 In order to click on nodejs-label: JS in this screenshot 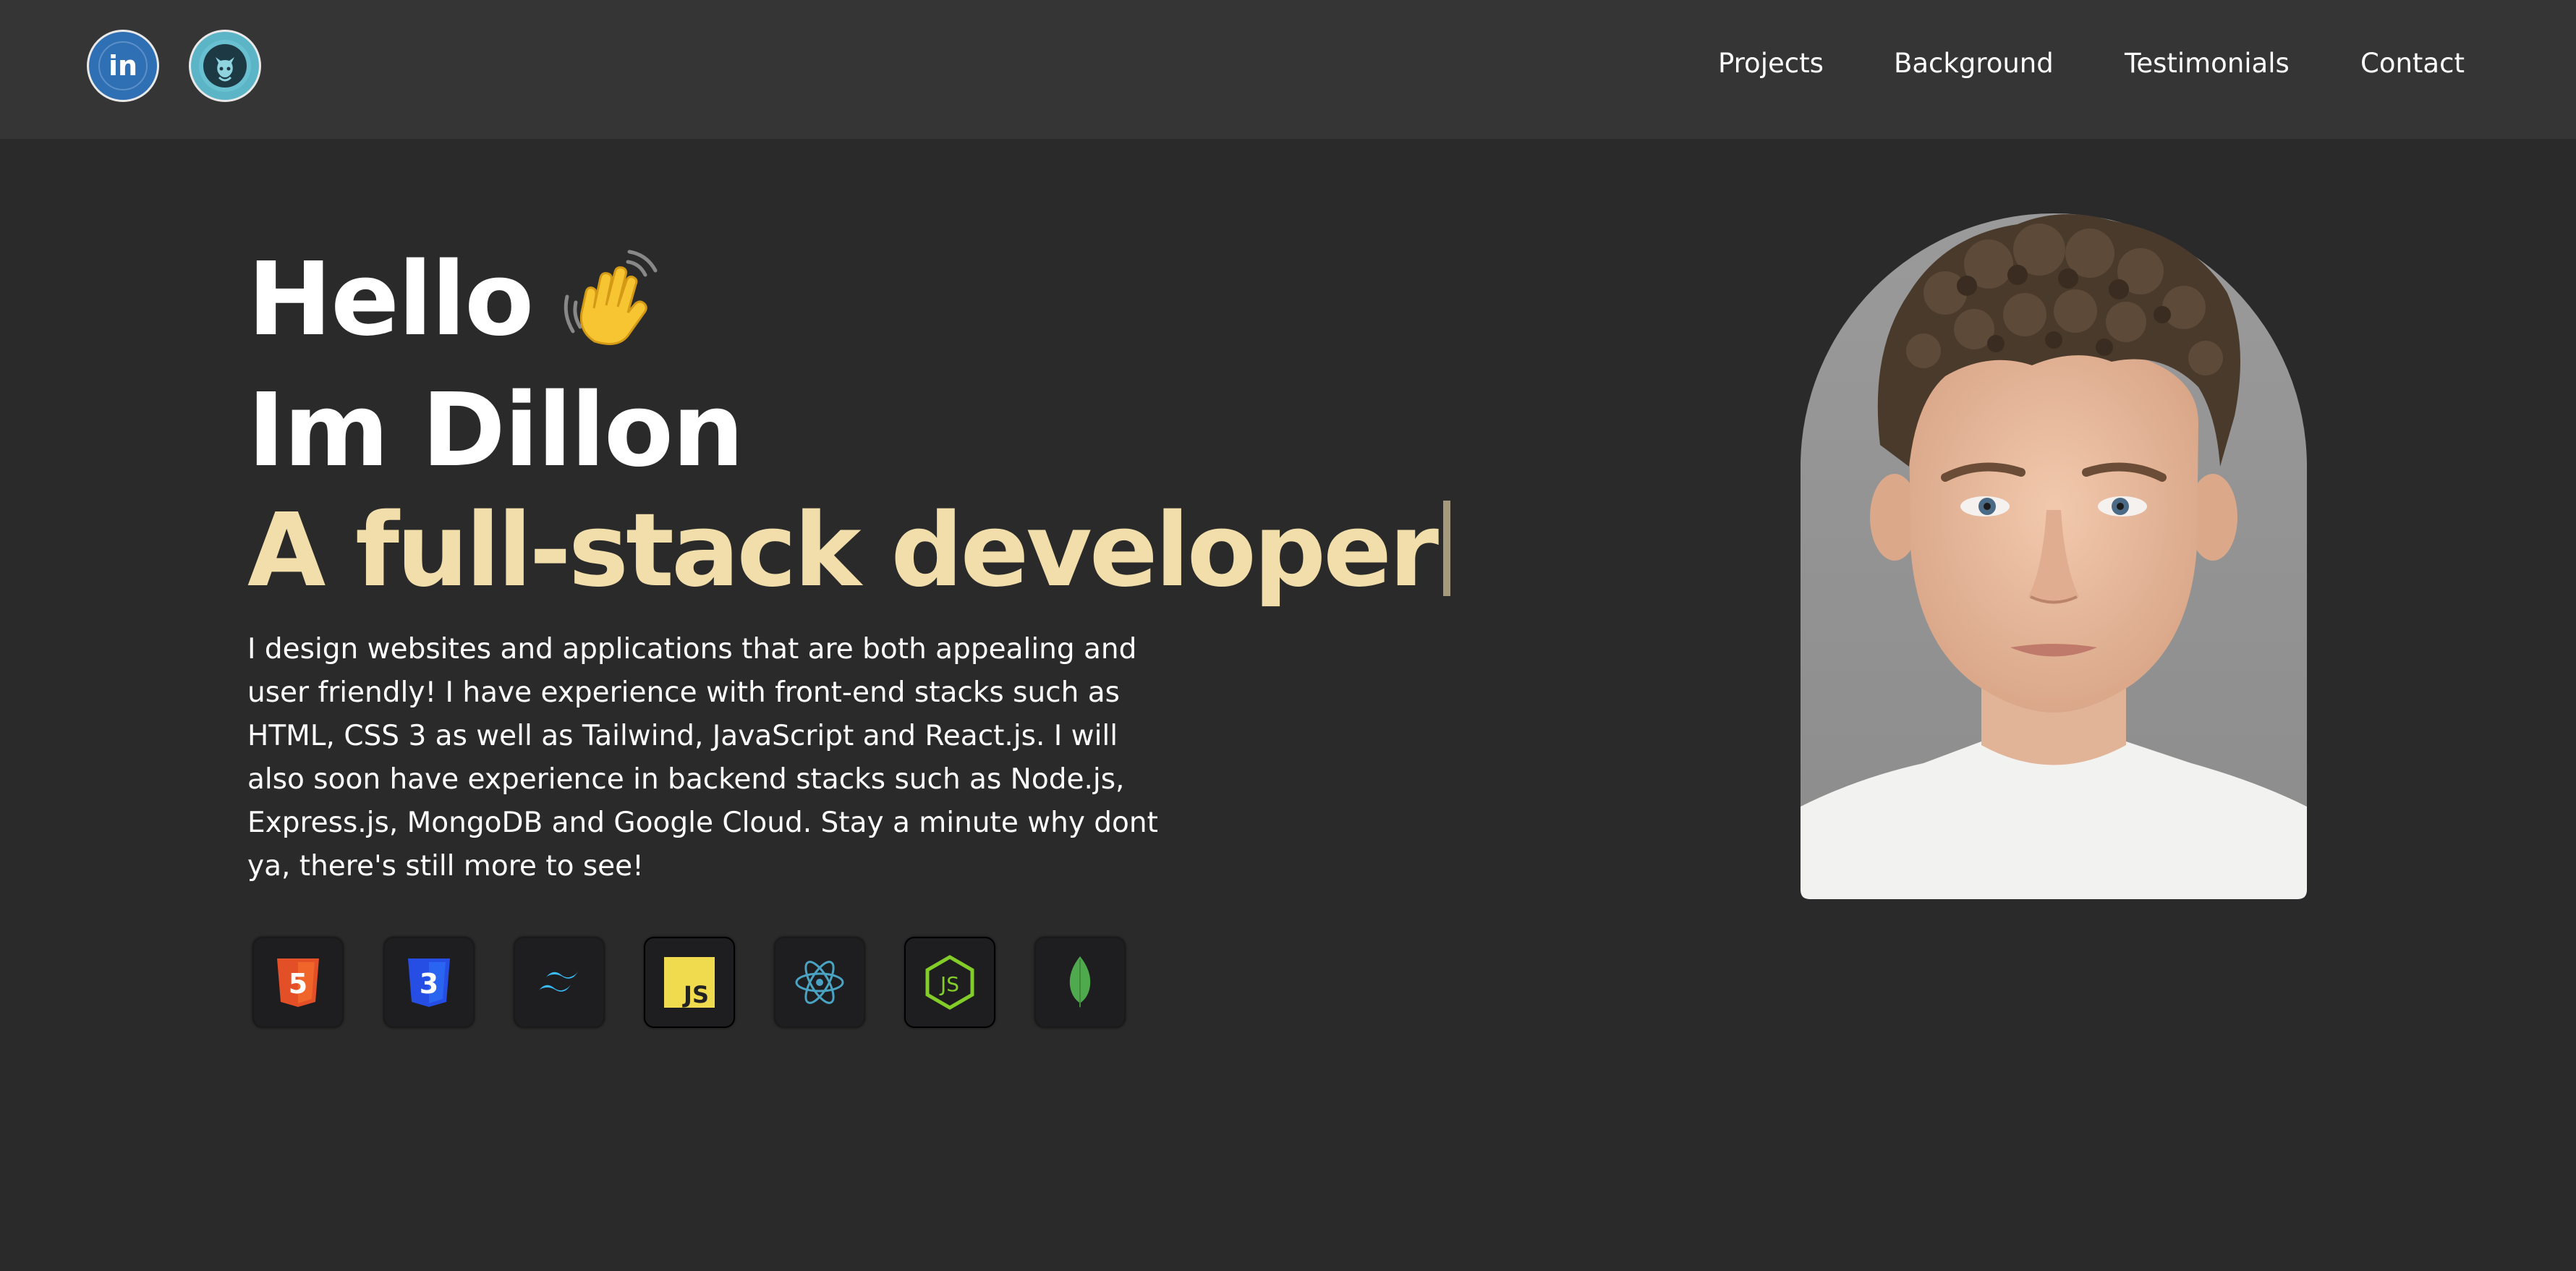, I will do `click(949, 984)`.